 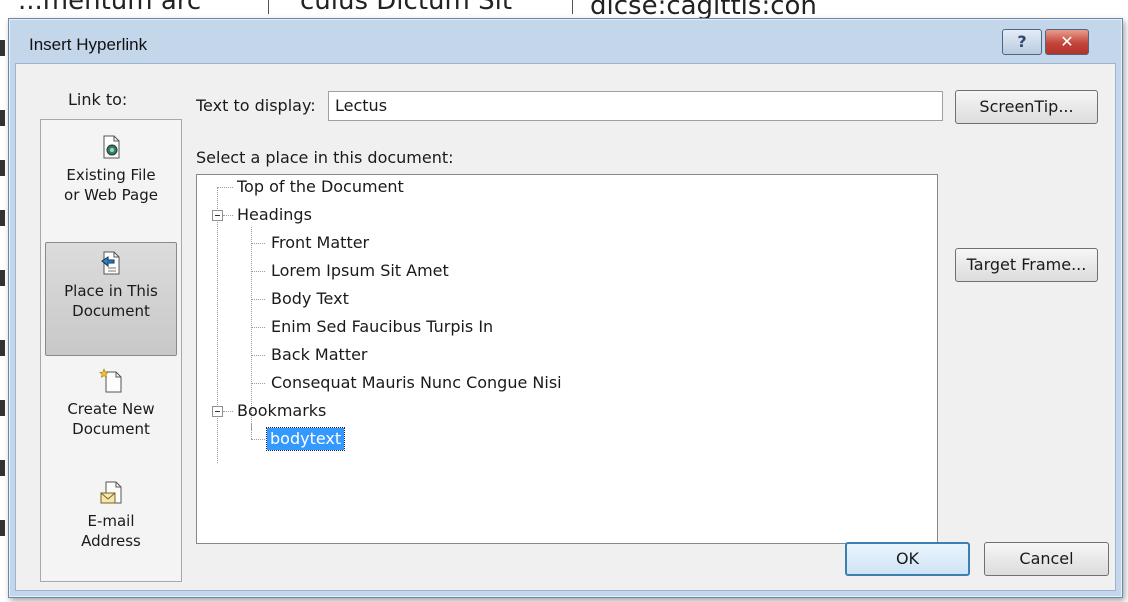 What do you see at coordinates (274, 215) in the screenshot?
I see `tree-item-headings: Headings` at bounding box center [274, 215].